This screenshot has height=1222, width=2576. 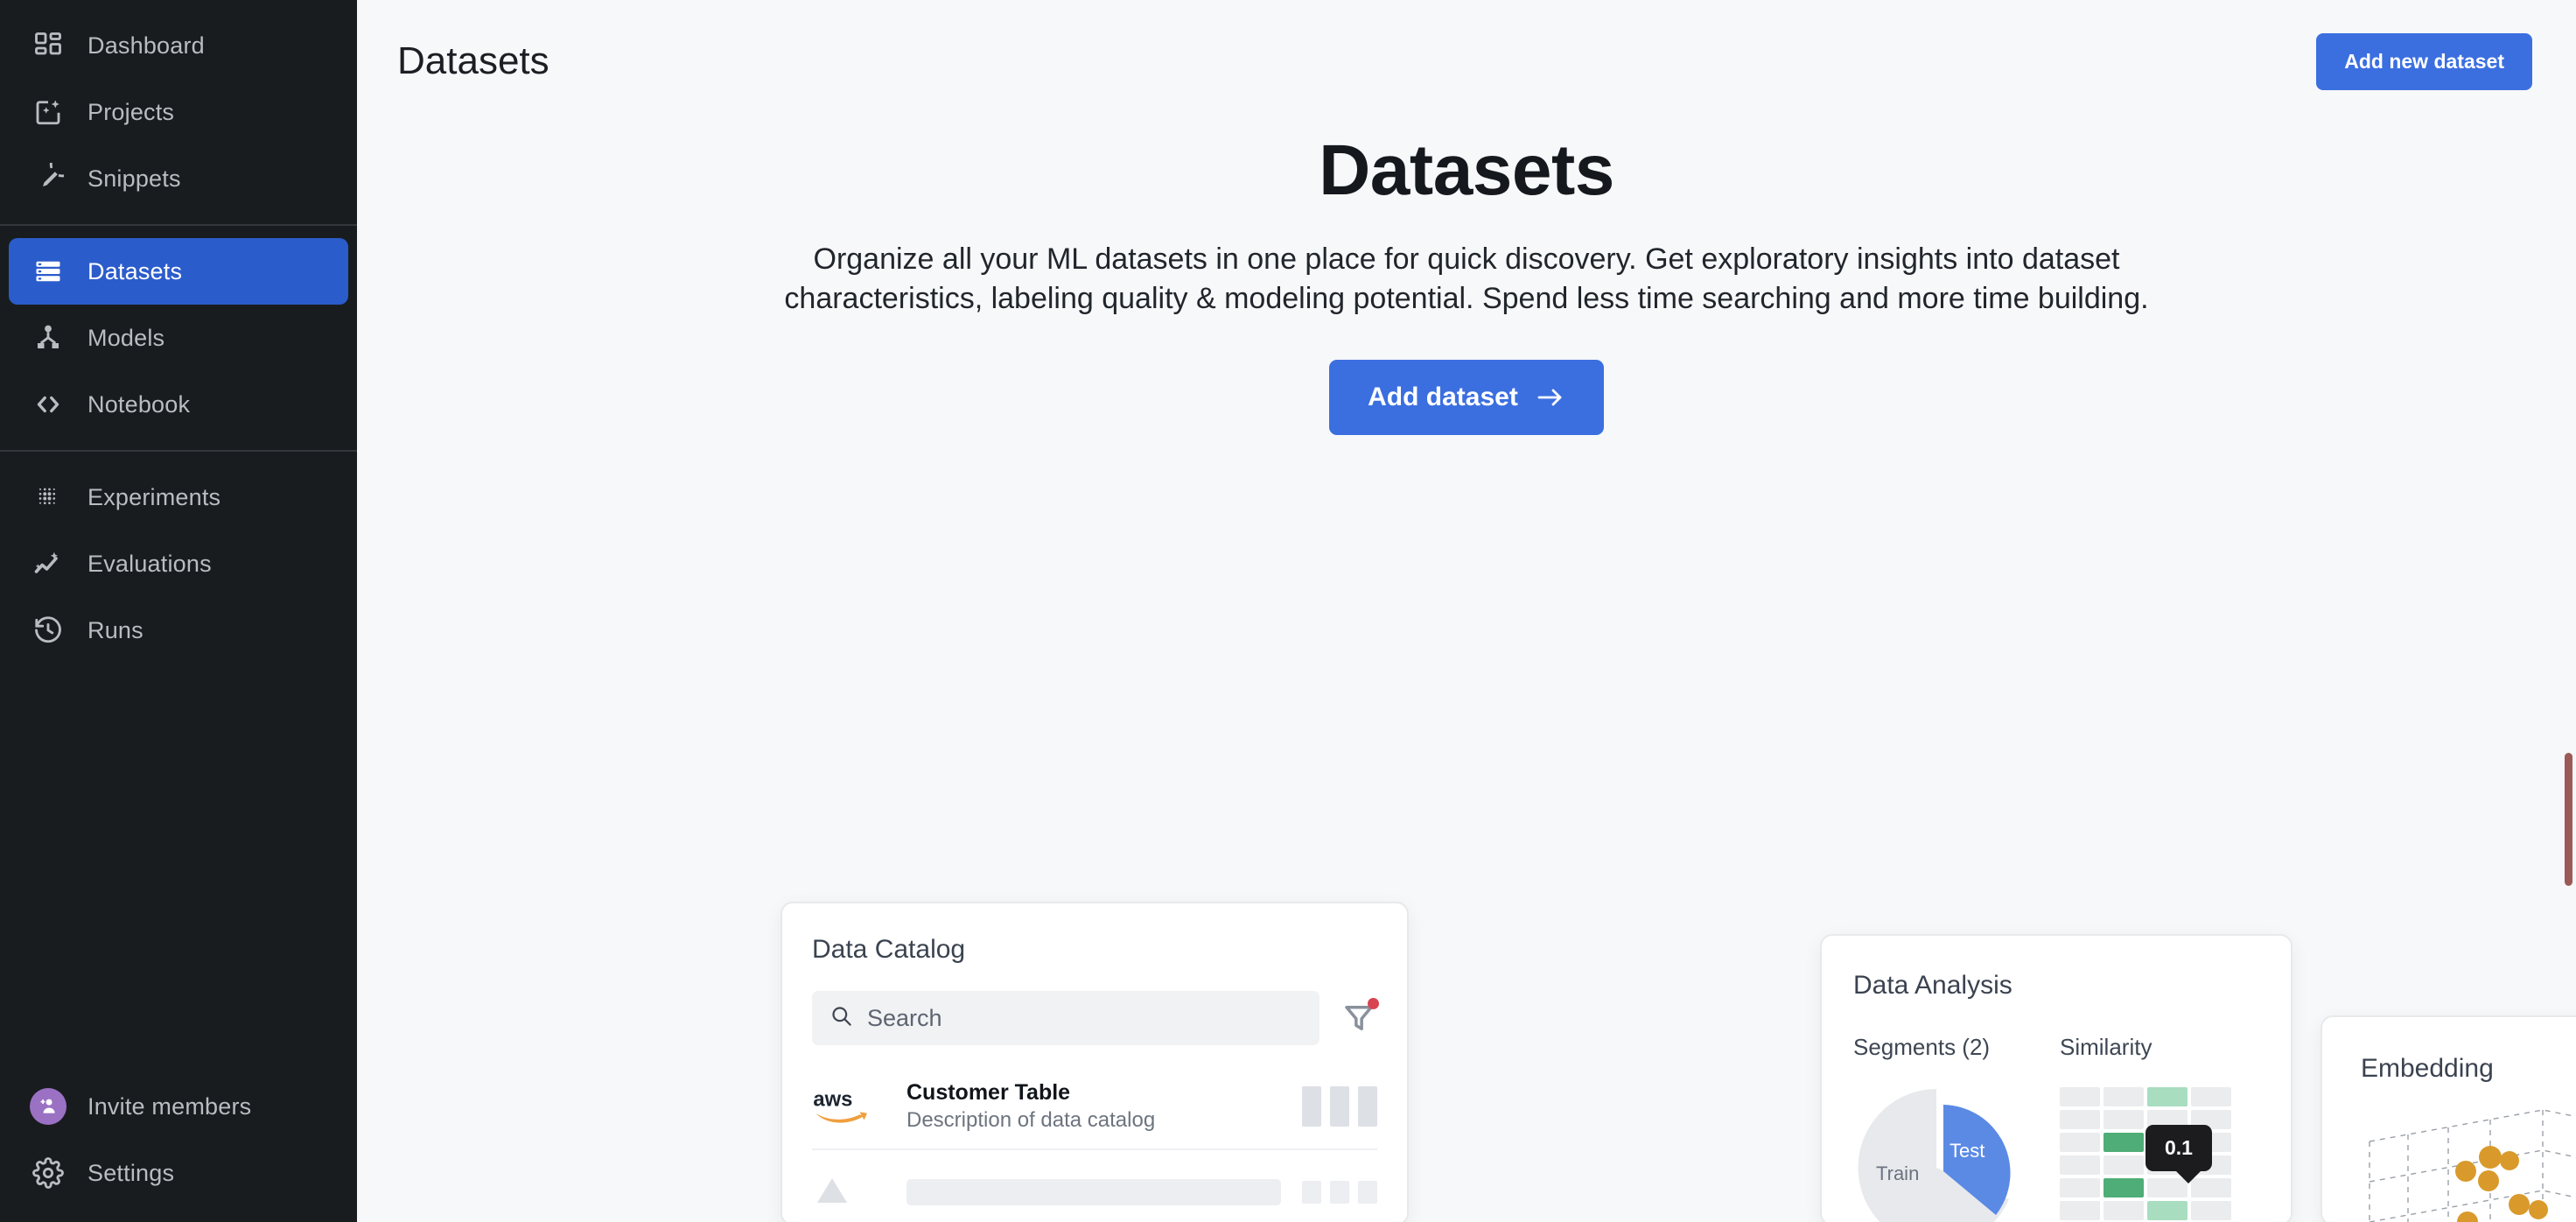 What do you see at coordinates (178, 630) in the screenshot?
I see `sidebar-item-runs: Runs` at bounding box center [178, 630].